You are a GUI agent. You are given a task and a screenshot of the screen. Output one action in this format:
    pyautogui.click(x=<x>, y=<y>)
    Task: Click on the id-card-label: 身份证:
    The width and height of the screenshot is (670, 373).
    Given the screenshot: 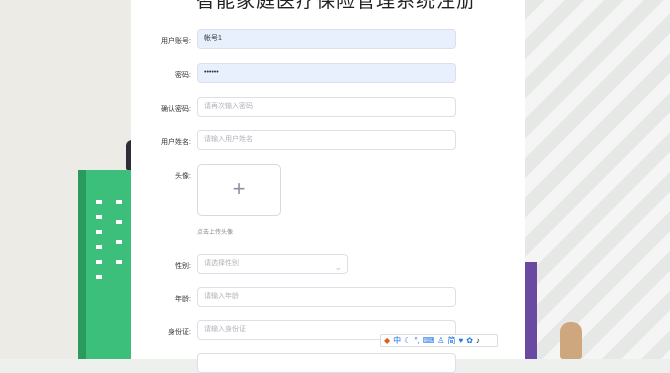 What is the action you would take?
    pyautogui.click(x=179, y=332)
    